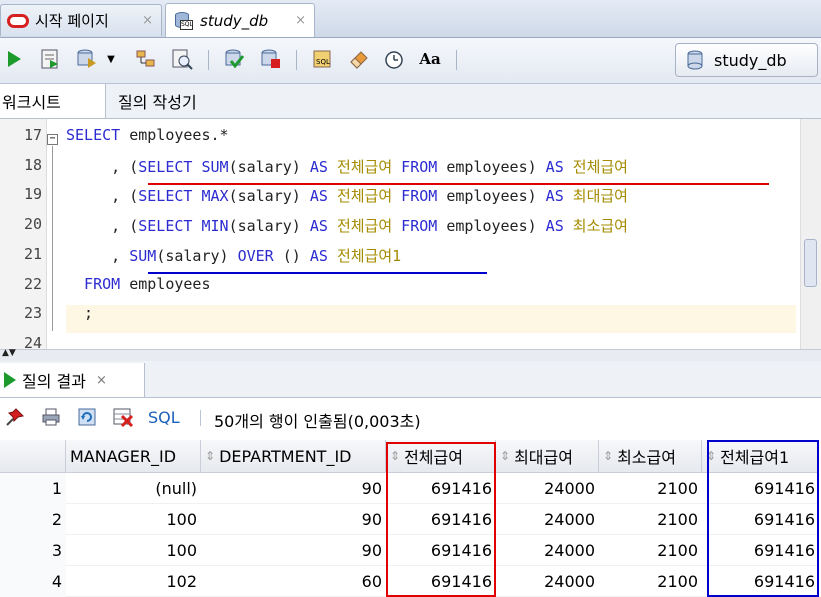  I want to click on run-statement-button, so click(14, 59).